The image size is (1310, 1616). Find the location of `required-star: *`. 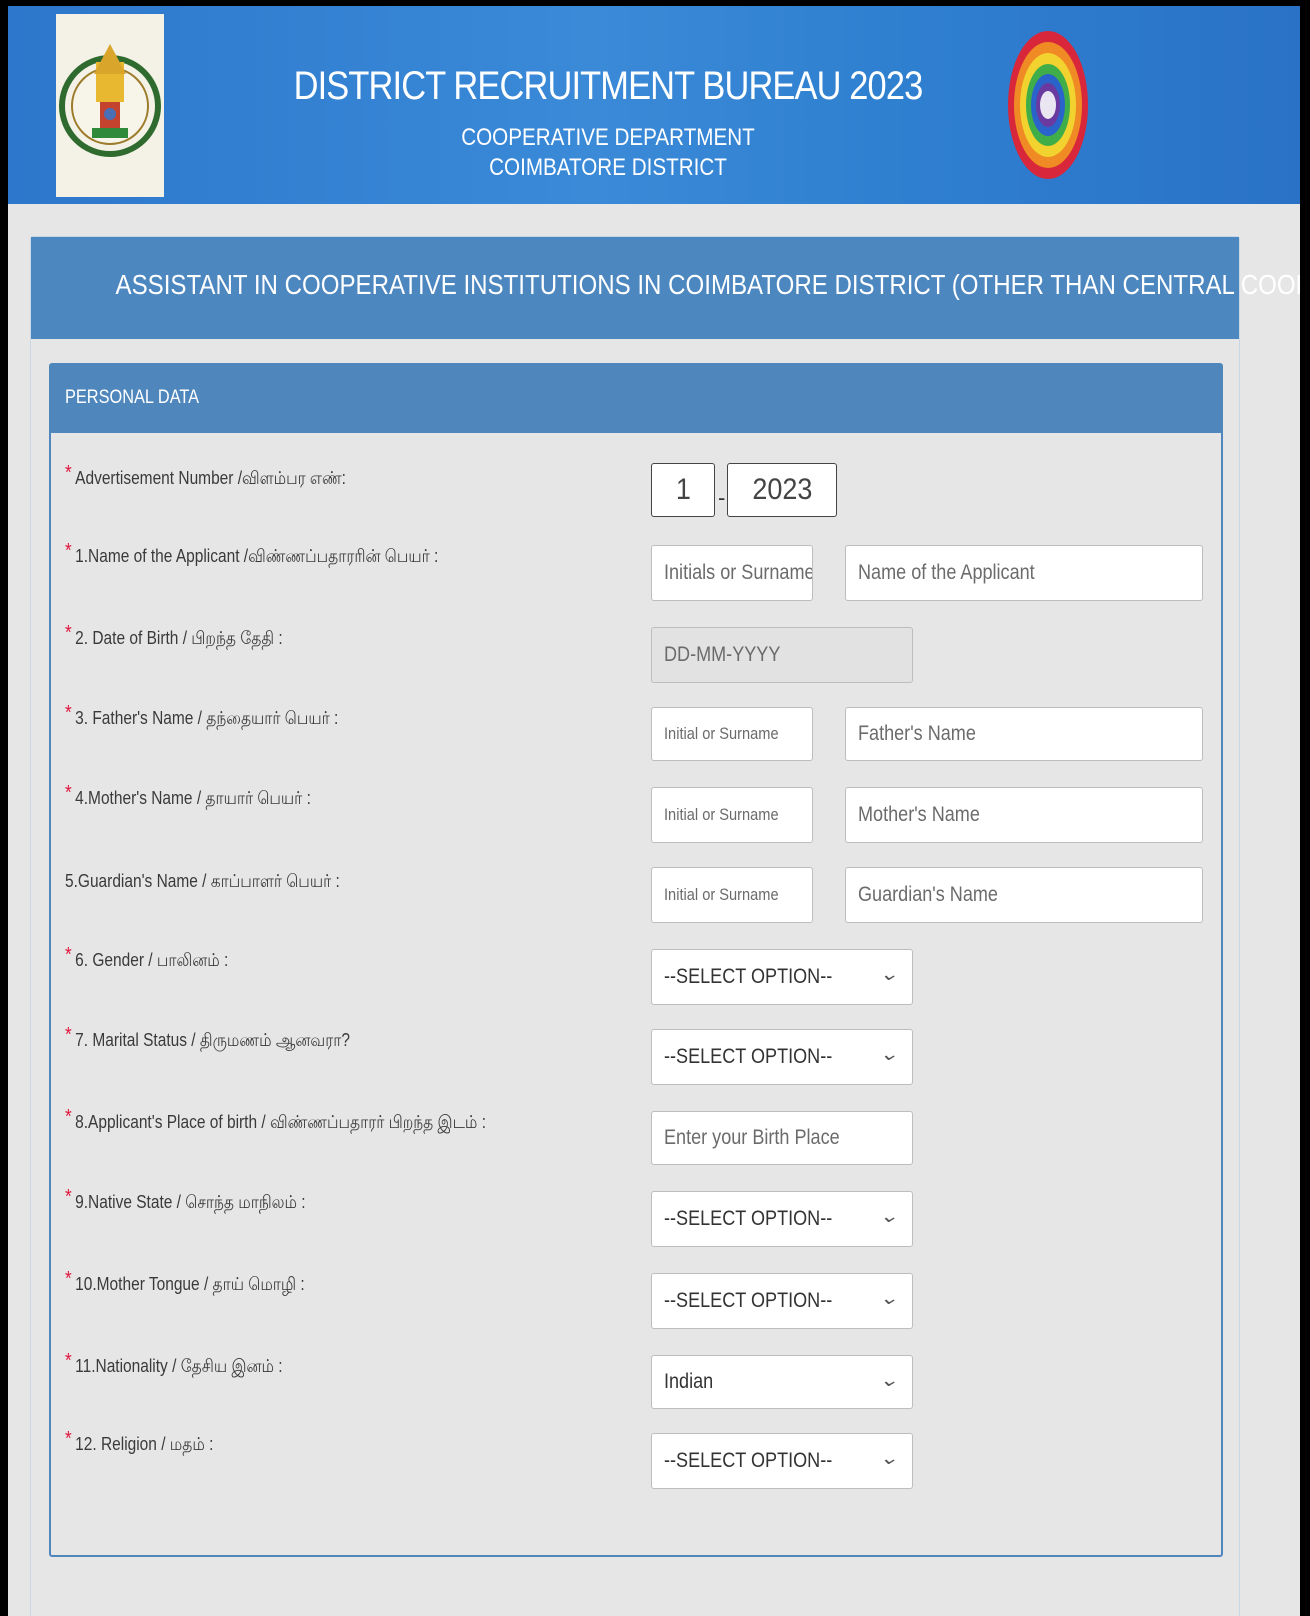

required-star: * is located at coordinates (68, 473).